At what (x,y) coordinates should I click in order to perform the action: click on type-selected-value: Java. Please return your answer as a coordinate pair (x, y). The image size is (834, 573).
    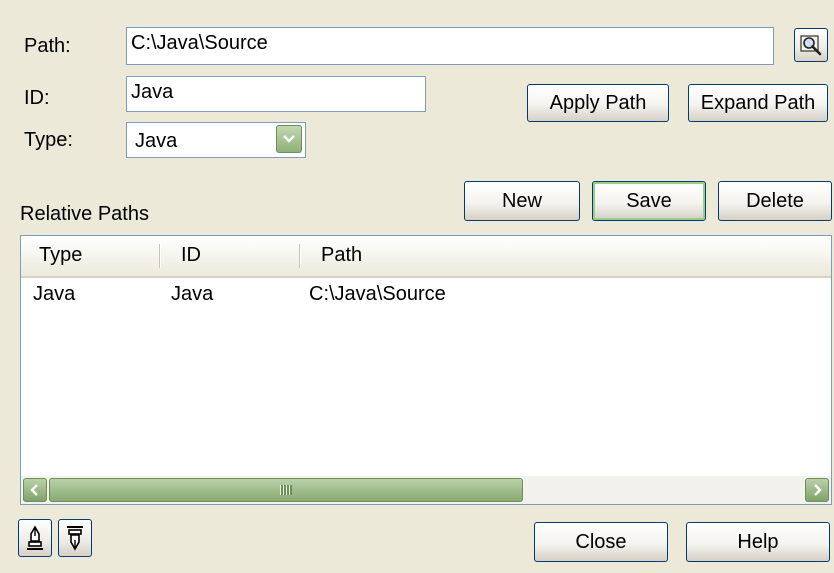
    Looking at the image, I should click on (156, 141).